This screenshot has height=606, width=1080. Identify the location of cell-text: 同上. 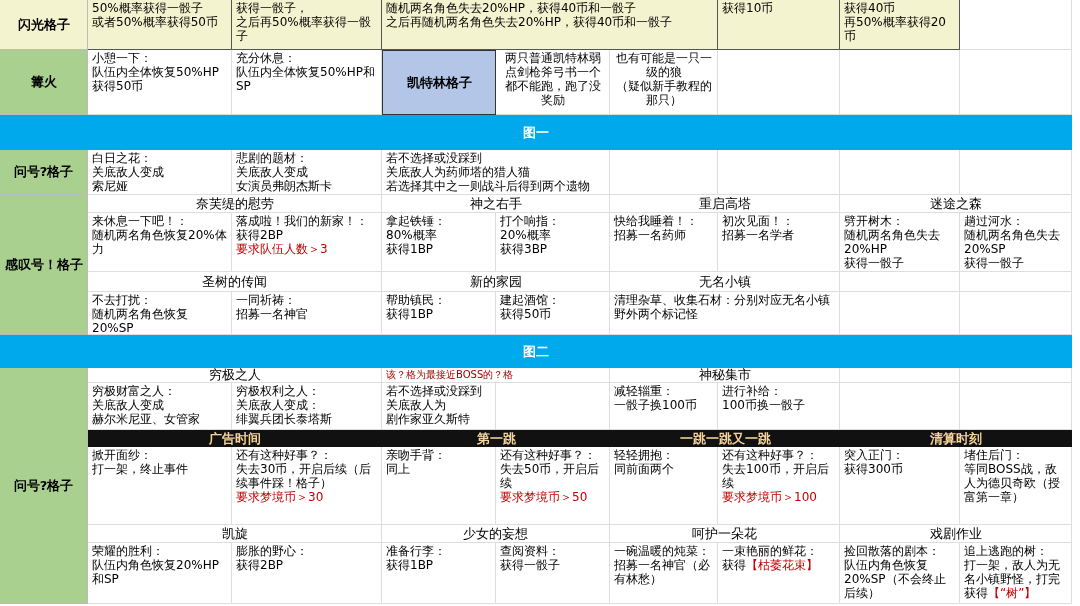
(398, 469).